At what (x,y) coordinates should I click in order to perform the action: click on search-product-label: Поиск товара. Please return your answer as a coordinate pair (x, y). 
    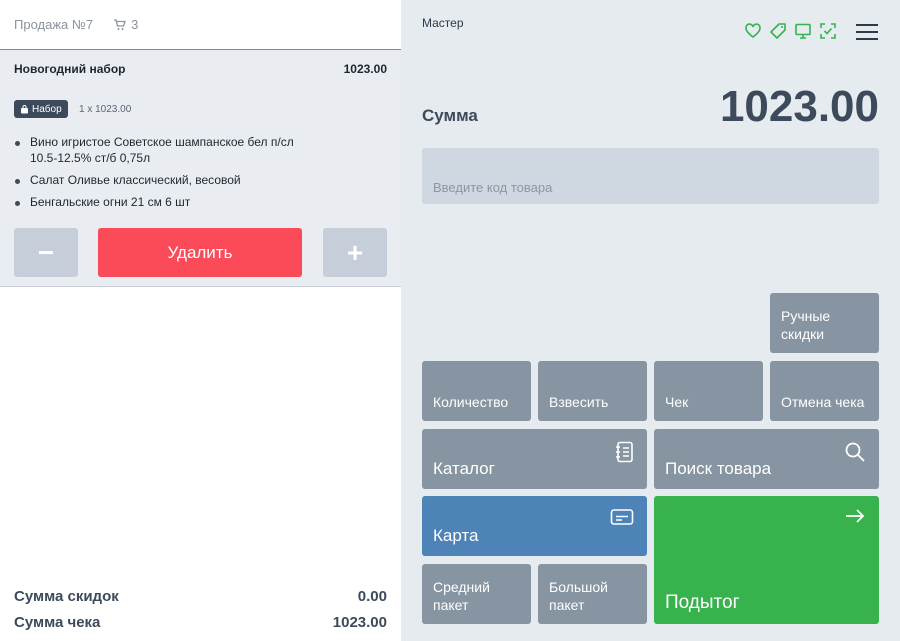
    Looking at the image, I should click on (718, 468).